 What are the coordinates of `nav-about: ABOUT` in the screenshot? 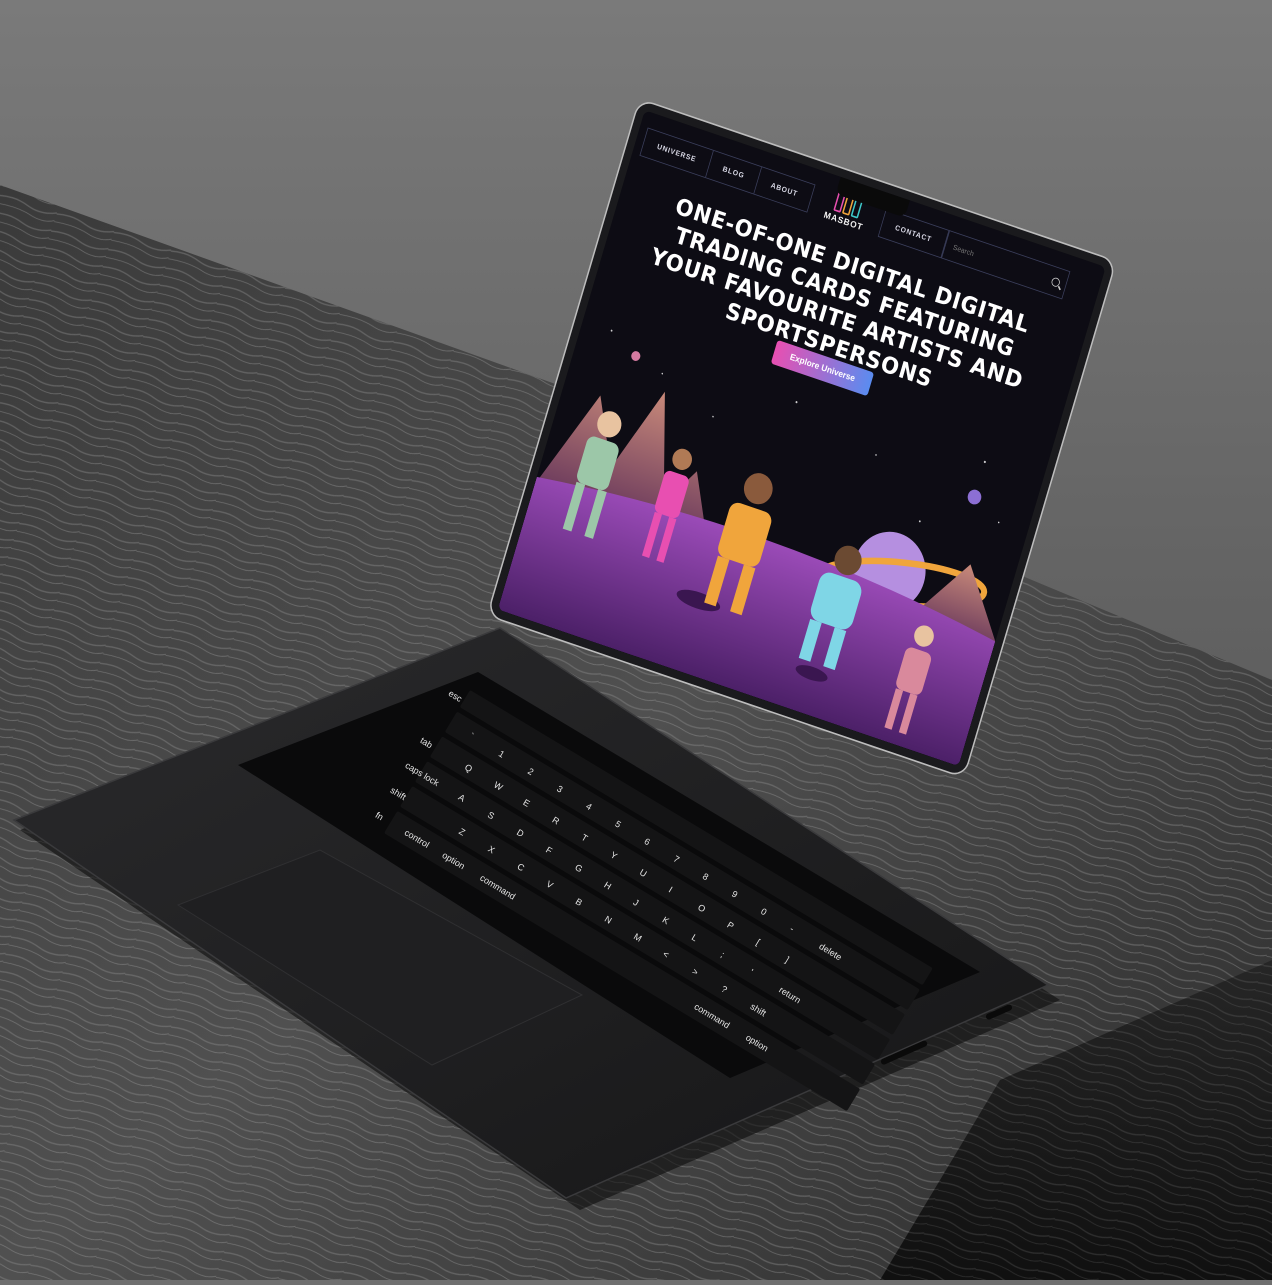 It's located at (784, 189).